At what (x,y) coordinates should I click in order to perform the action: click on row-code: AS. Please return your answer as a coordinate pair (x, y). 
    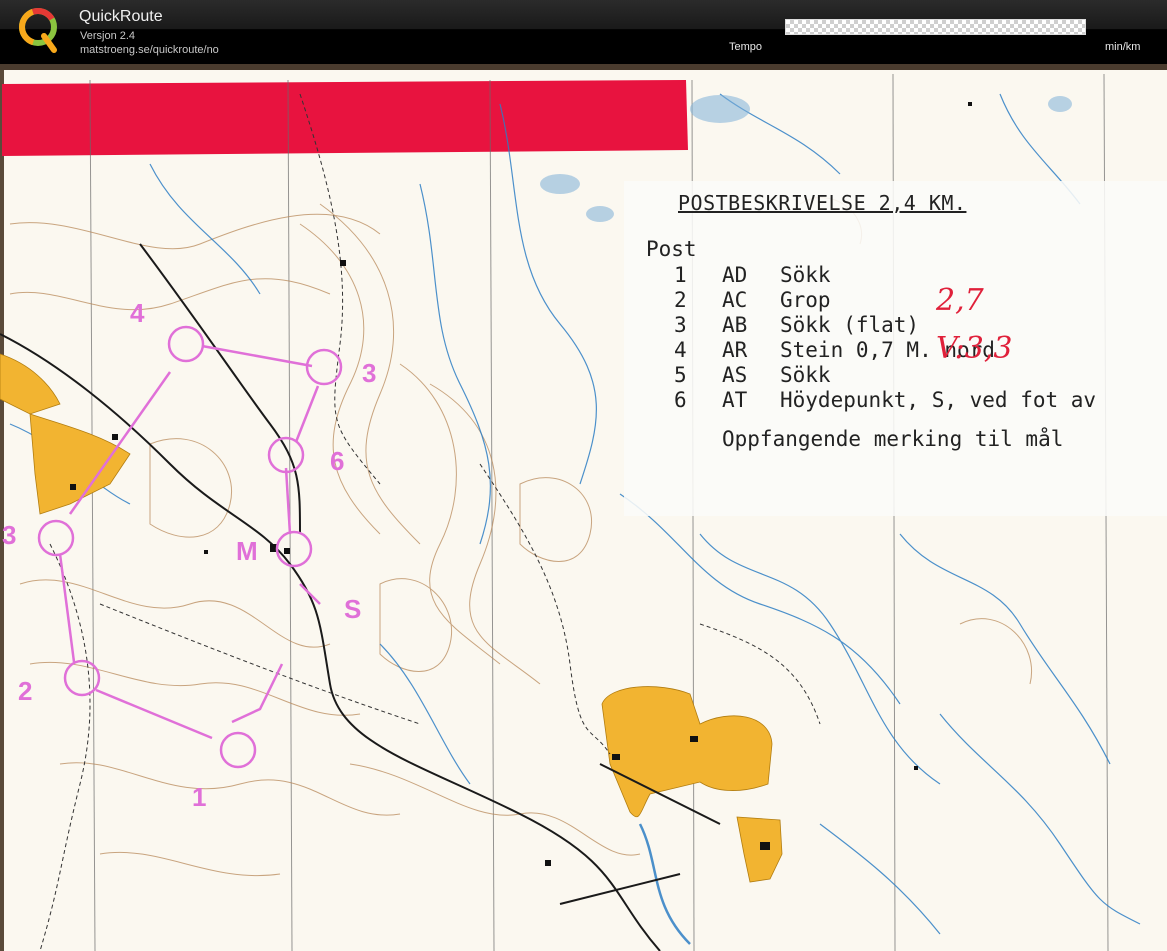
    Looking at the image, I should click on (735, 375).